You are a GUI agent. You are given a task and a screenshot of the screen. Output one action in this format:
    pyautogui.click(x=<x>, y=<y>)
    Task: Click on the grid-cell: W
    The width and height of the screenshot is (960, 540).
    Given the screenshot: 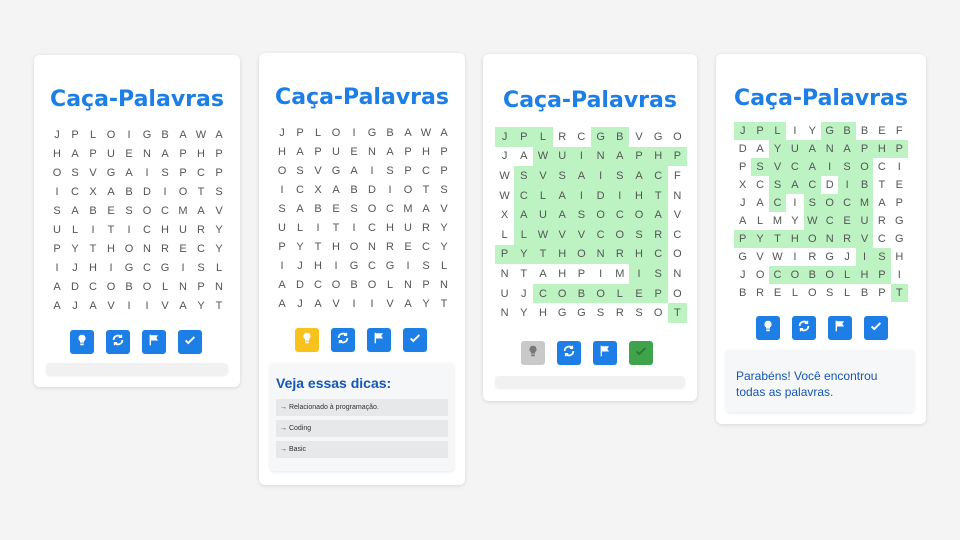 What is the action you would take?
    pyautogui.click(x=426, y=132)
    